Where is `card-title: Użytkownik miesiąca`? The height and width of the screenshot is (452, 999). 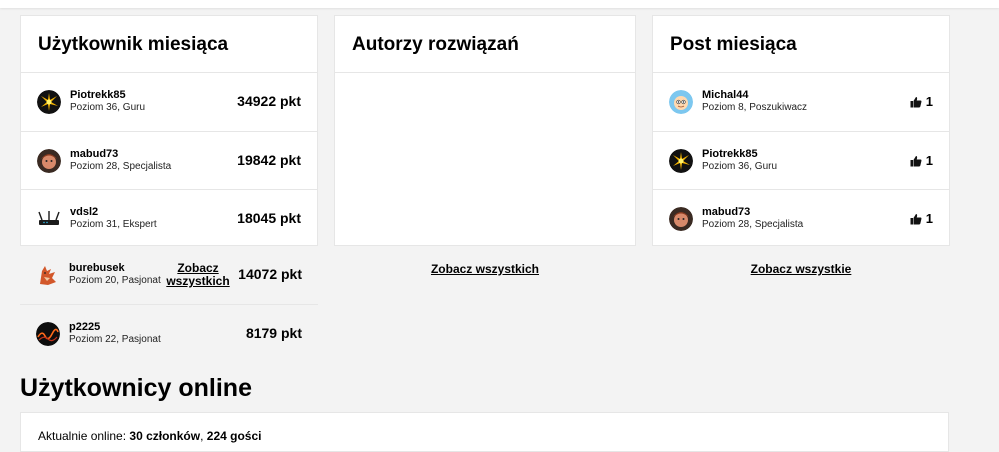 card-title: Użytkownik miesiąca is located at coordinates (133, 44).